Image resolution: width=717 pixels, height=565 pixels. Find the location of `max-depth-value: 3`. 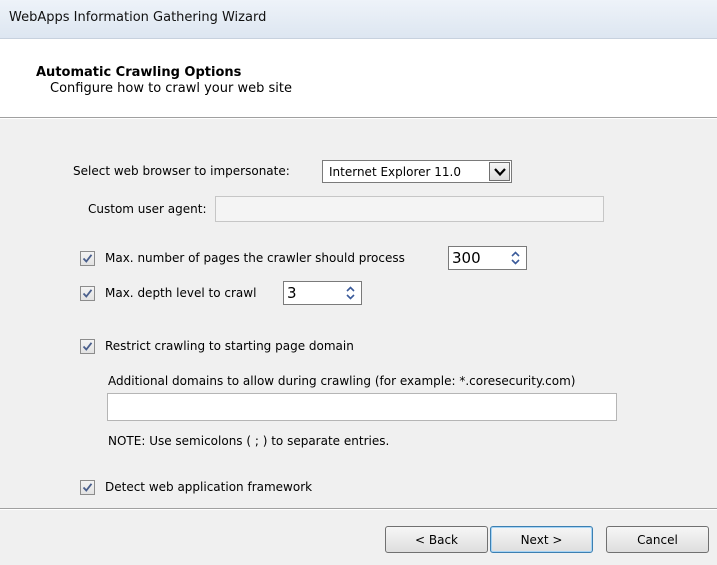

max-depth-value: 3 is located at coordinates (292, 293).